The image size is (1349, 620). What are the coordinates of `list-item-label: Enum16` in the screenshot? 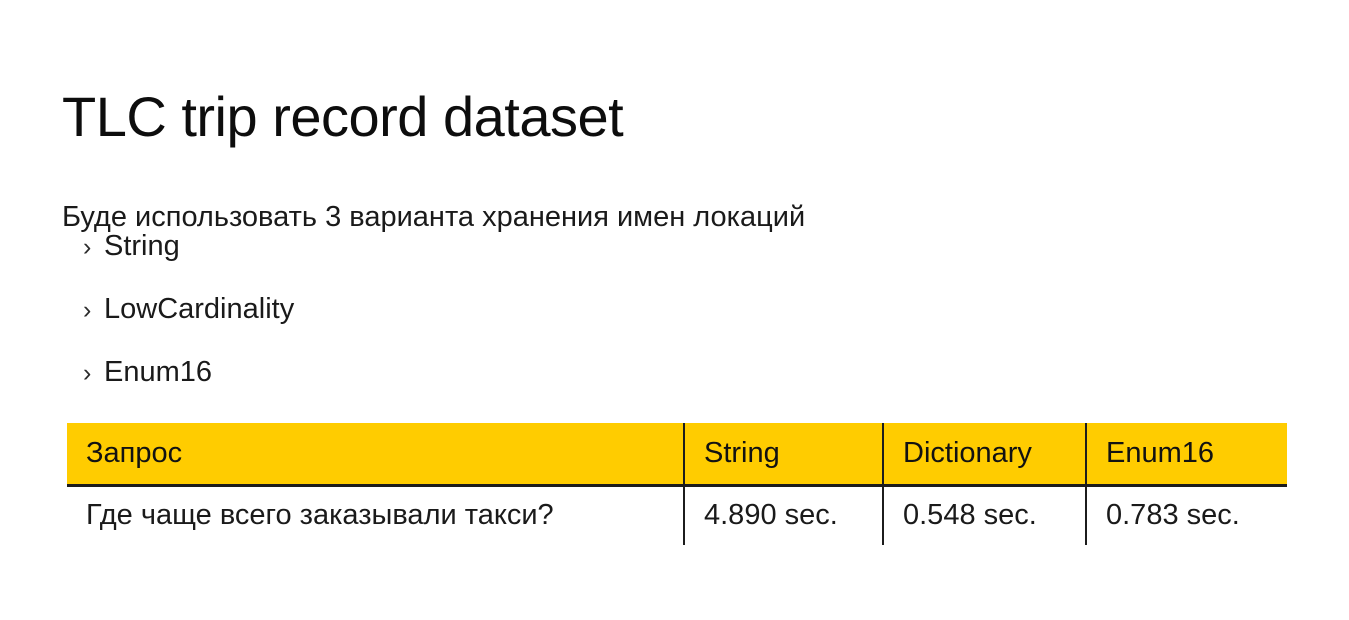 It's located at (158, 372).